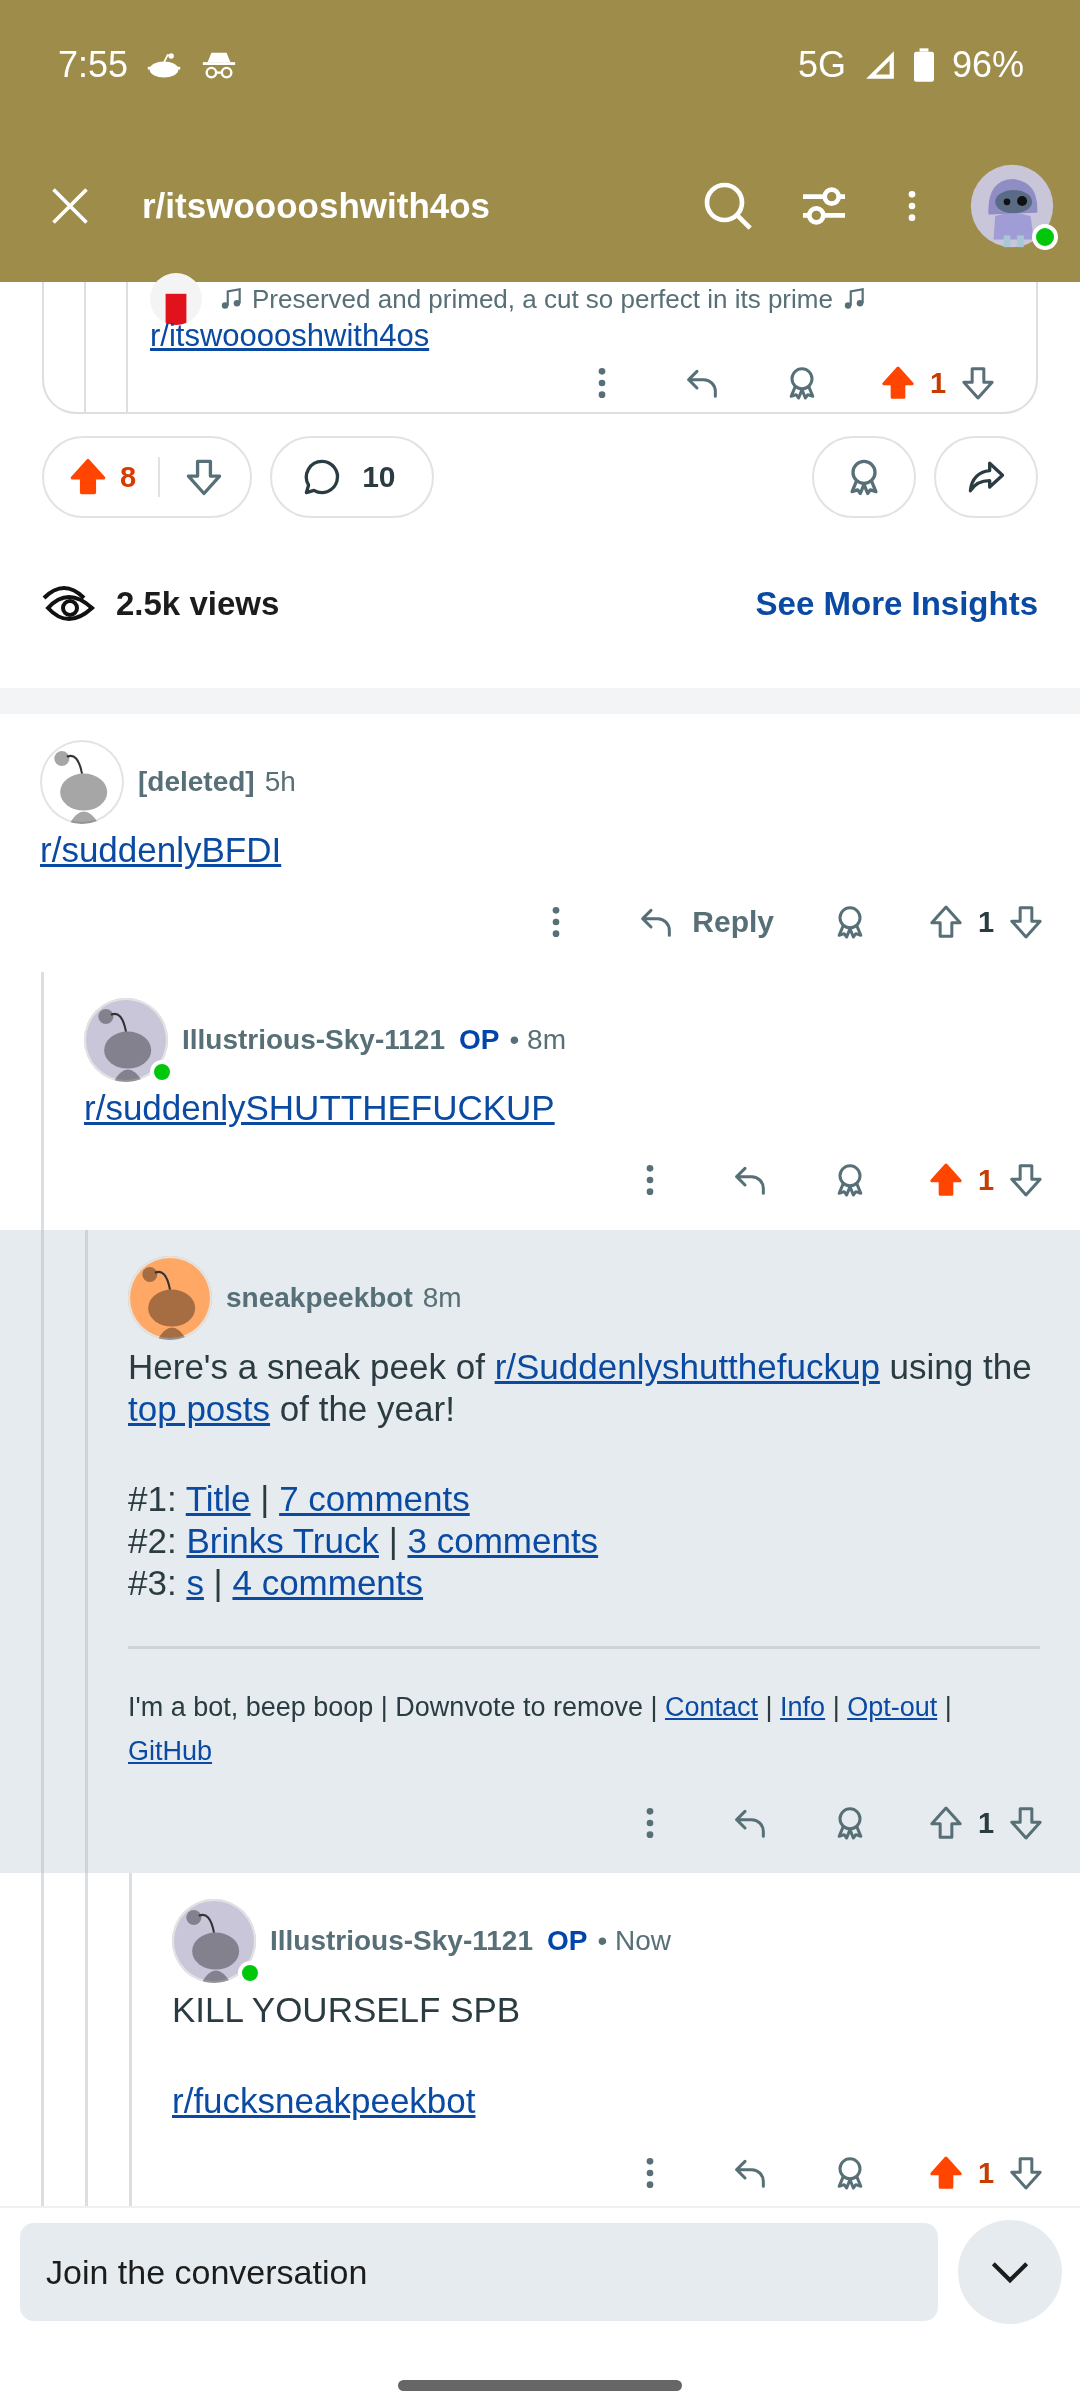  What do you see at coordinates (352, 477) in the screenshot?
I see `comments-button: 10` at bounding box center [352, 477].